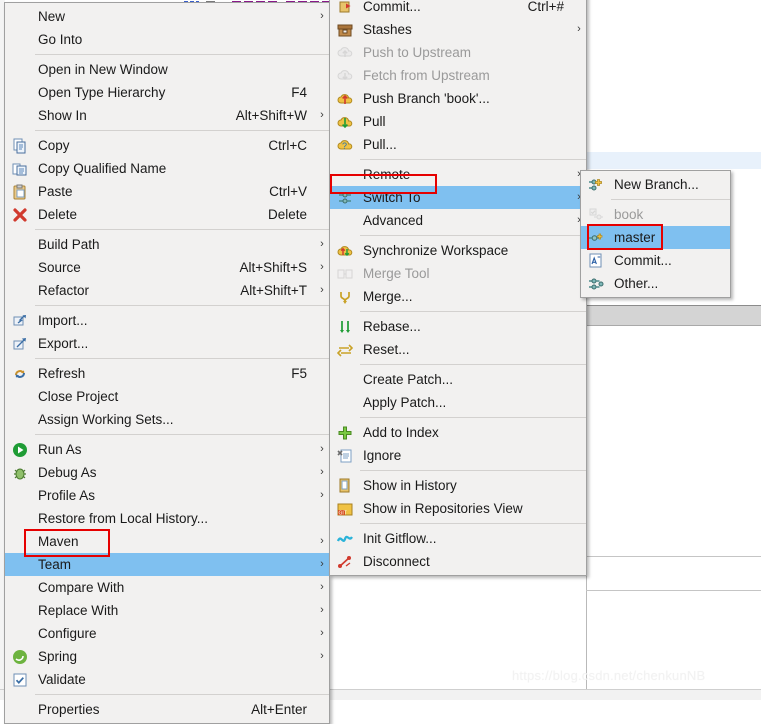 This screenshot has width=761, height=724. I want to click on merge-icon, so click(345, 296).